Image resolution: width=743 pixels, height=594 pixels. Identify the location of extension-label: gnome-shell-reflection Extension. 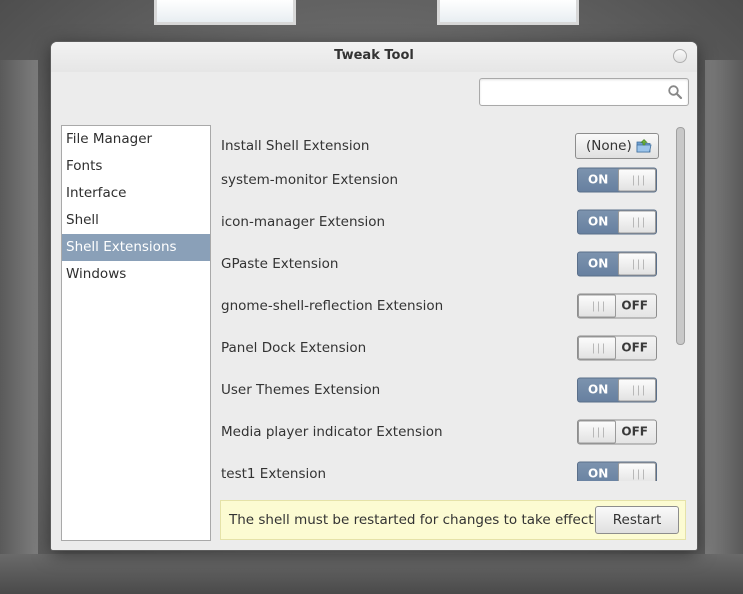
(332, 306).